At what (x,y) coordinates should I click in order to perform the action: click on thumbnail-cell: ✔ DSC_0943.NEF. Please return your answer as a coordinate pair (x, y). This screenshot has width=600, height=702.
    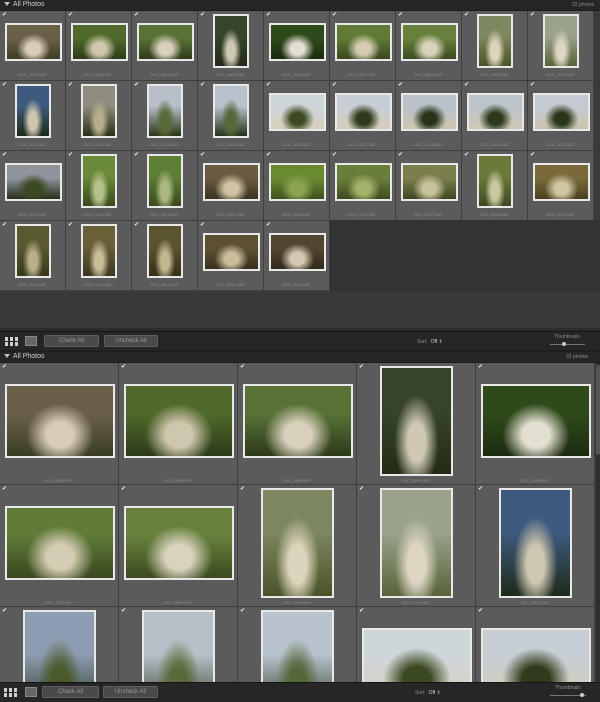
    Looking at the image, I should click on (297, 256).